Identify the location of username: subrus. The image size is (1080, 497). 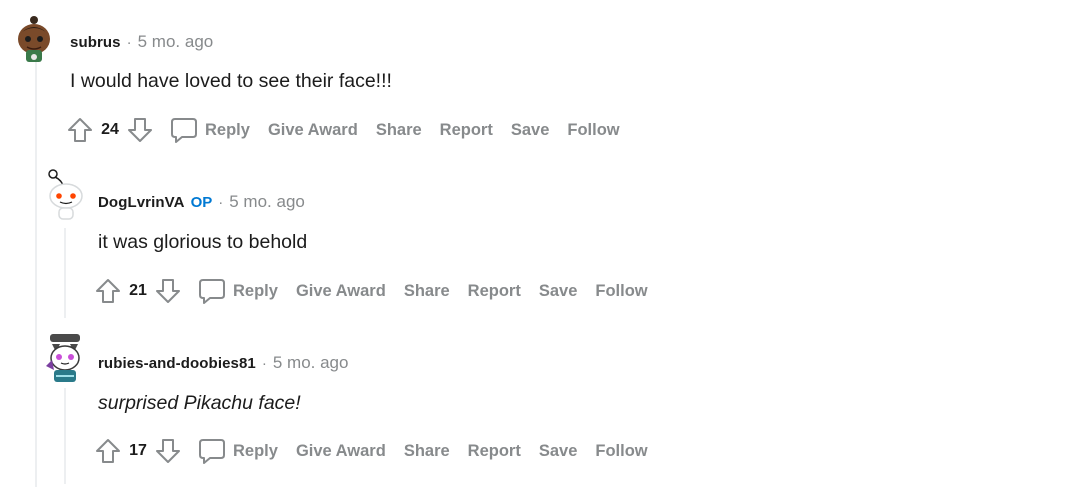
(95, 42).